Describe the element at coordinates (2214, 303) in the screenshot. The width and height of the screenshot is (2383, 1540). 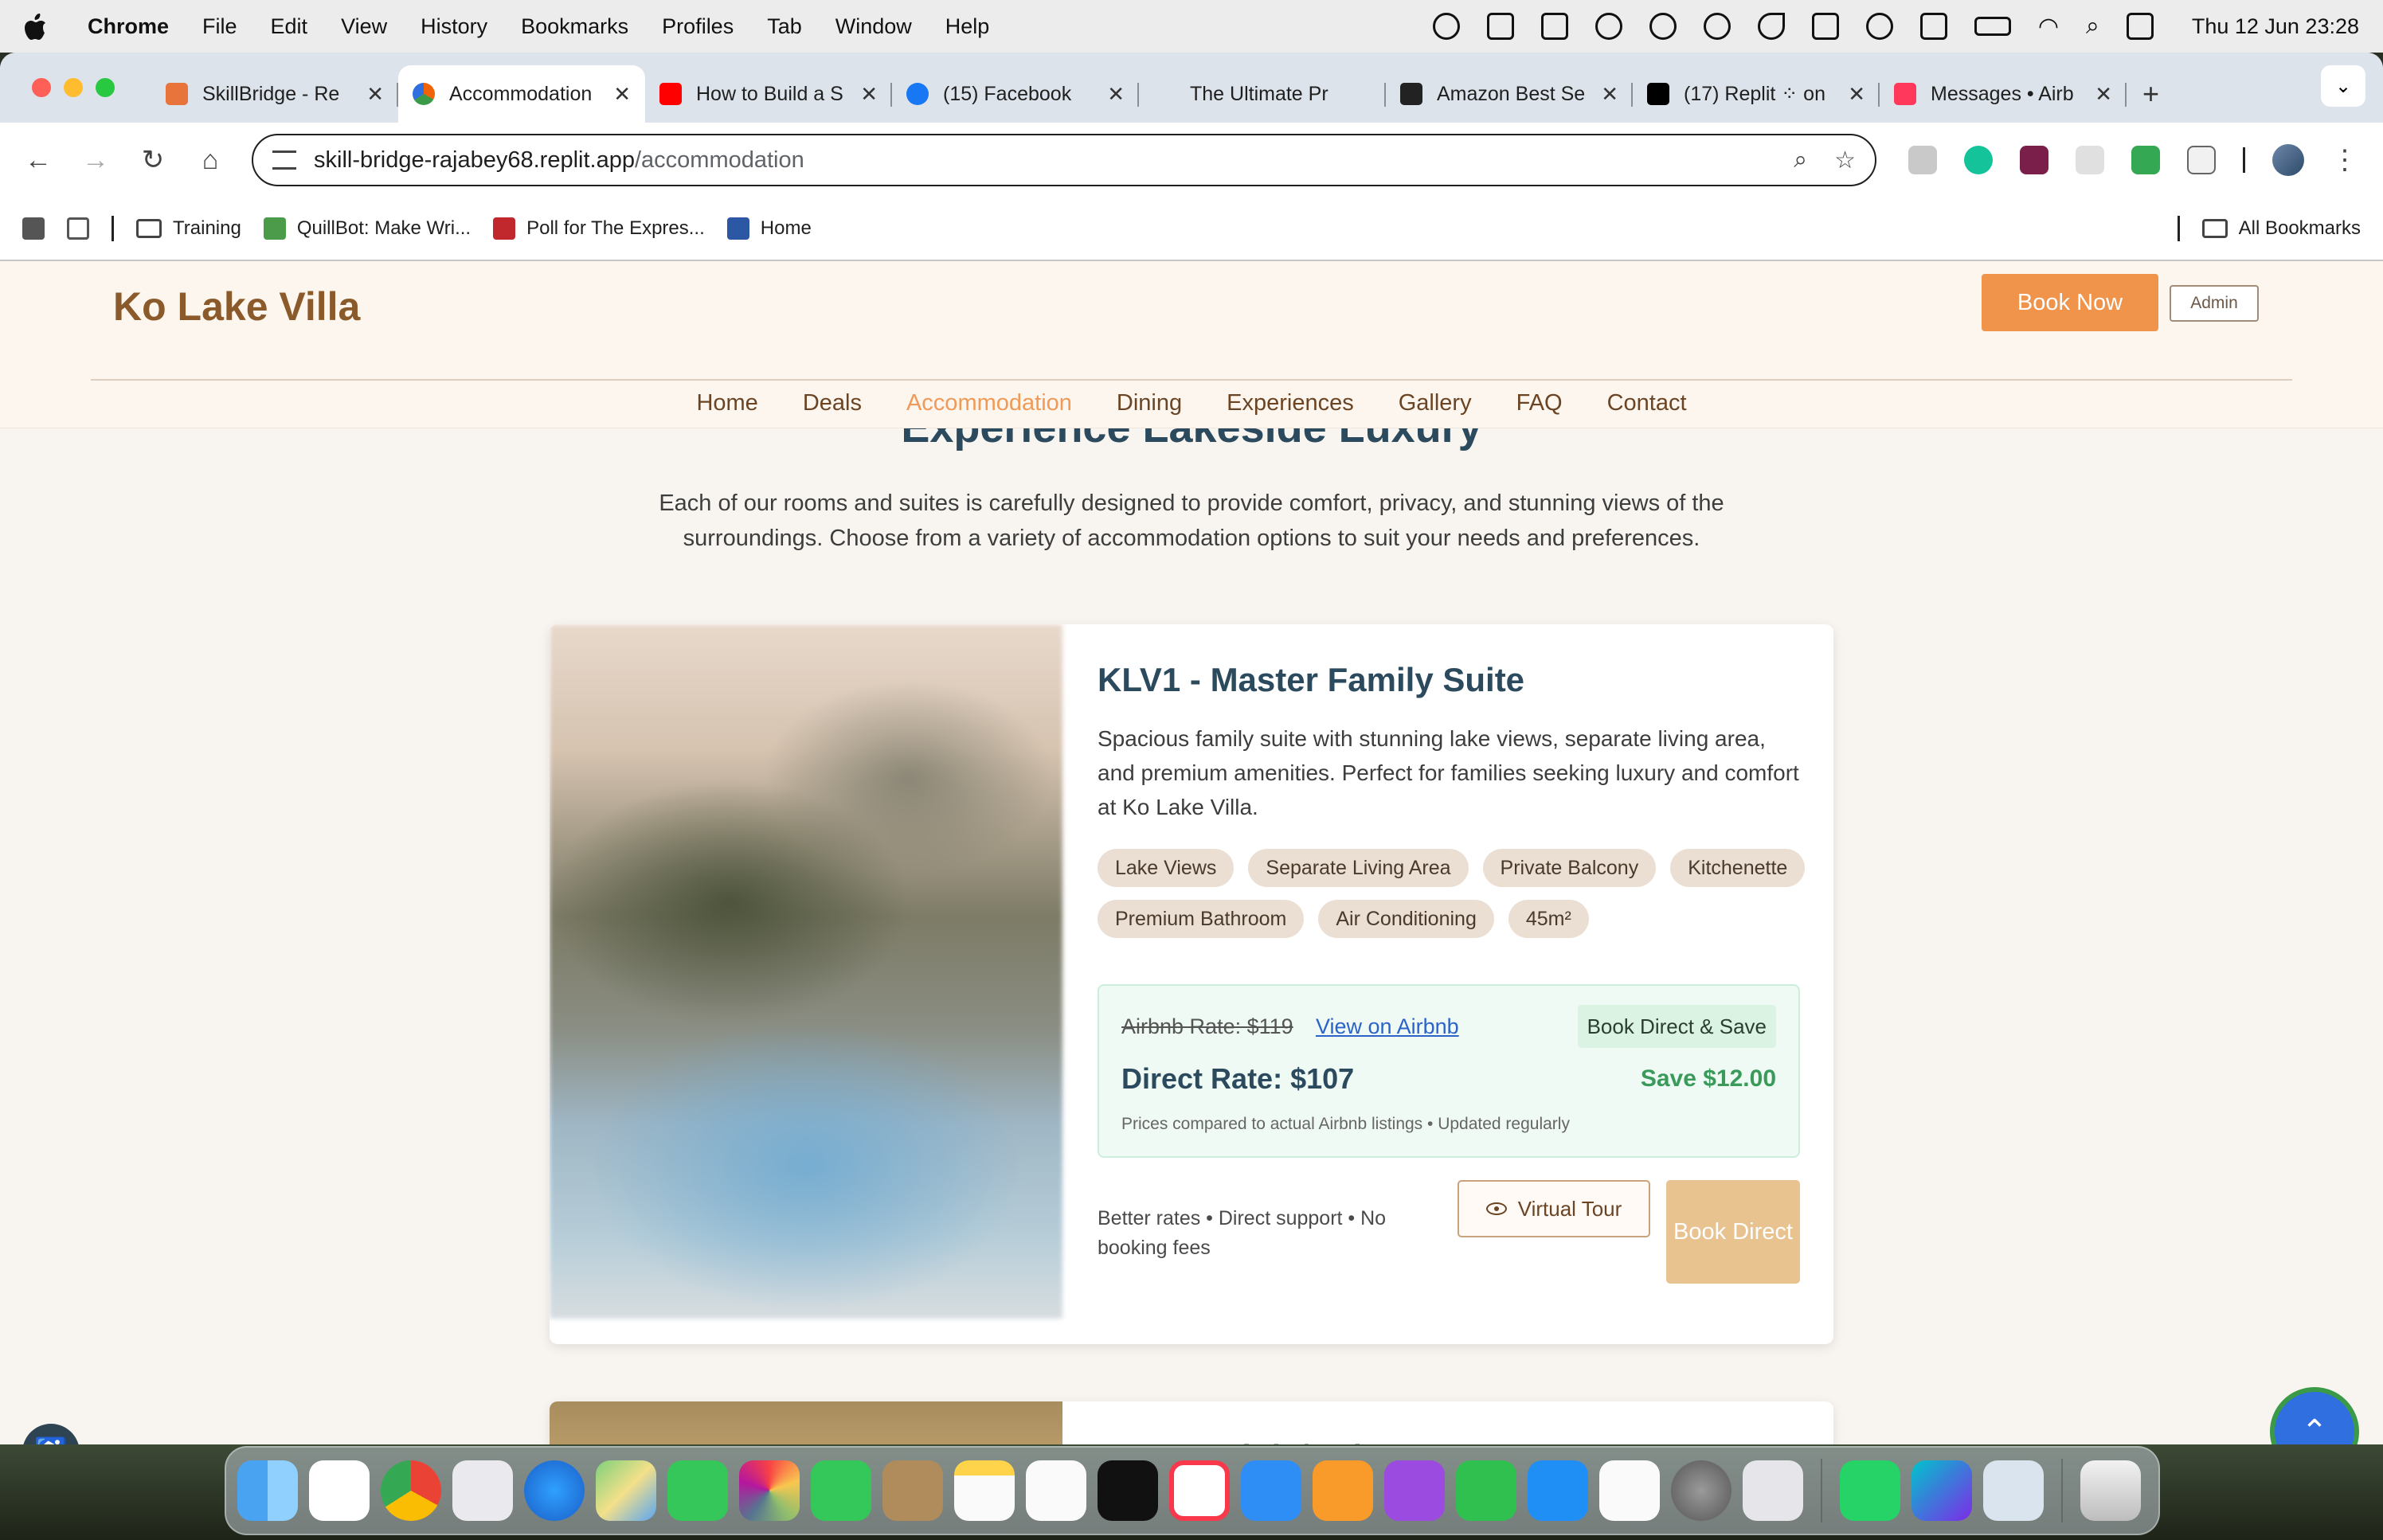
I see `admin-button: Admin` at that location.